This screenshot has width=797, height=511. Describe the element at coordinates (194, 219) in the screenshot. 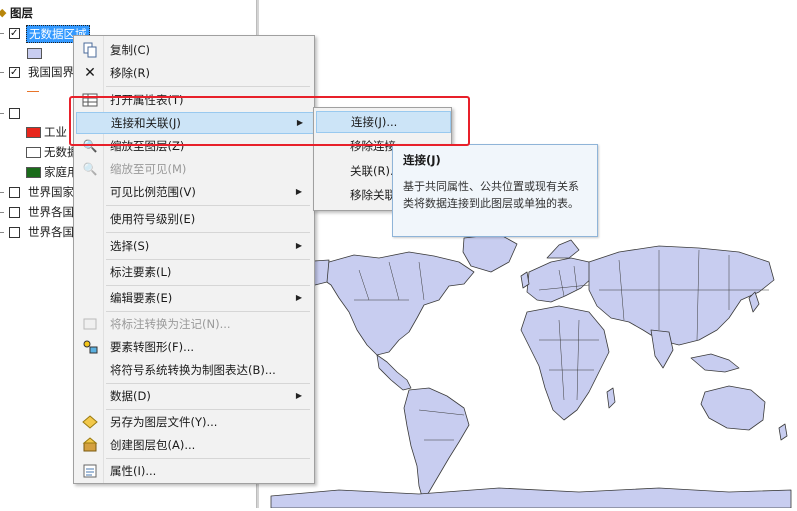

I see `menu-item-use-symbol-levels: 使用符号级别(E)` at that location.